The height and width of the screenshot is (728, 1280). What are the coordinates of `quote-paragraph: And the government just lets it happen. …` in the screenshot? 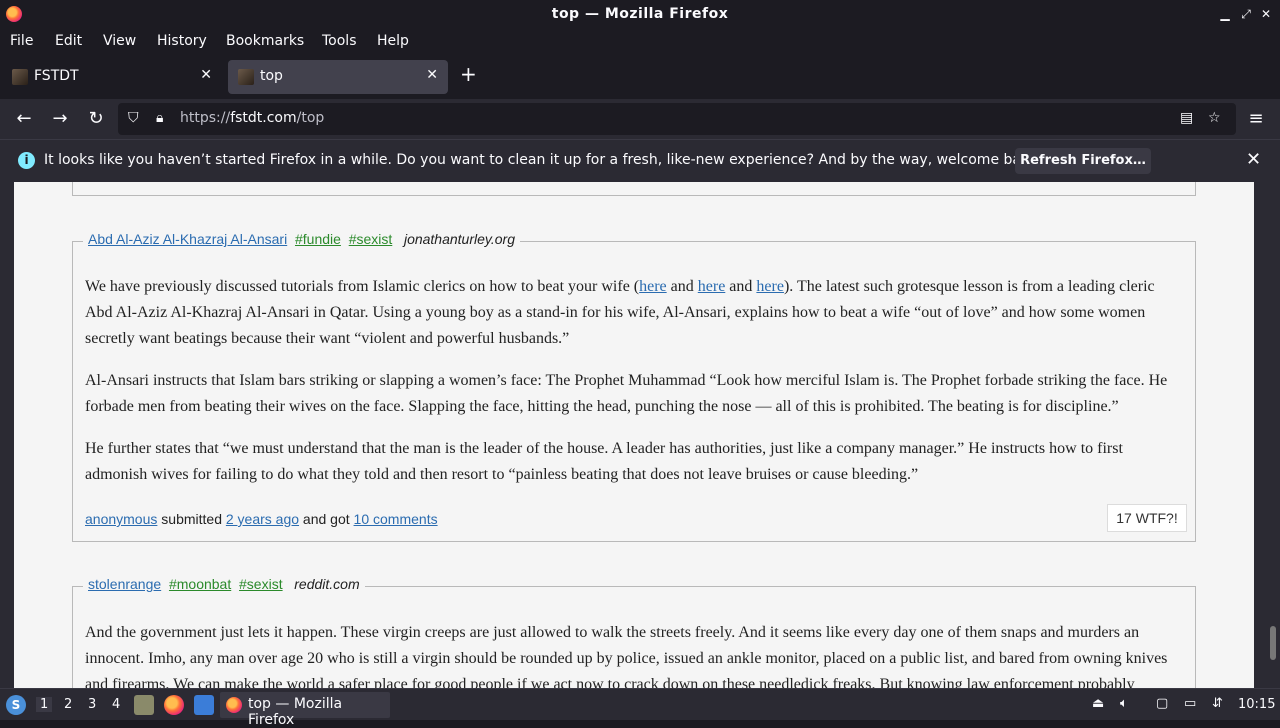 It's located at (626, 656).